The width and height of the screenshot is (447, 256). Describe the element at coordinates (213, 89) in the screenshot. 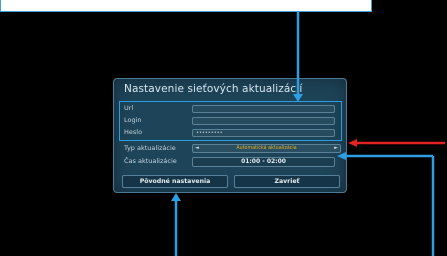

I see `dialog-title: Nastavenie sieťových aktualizácií` at that location.